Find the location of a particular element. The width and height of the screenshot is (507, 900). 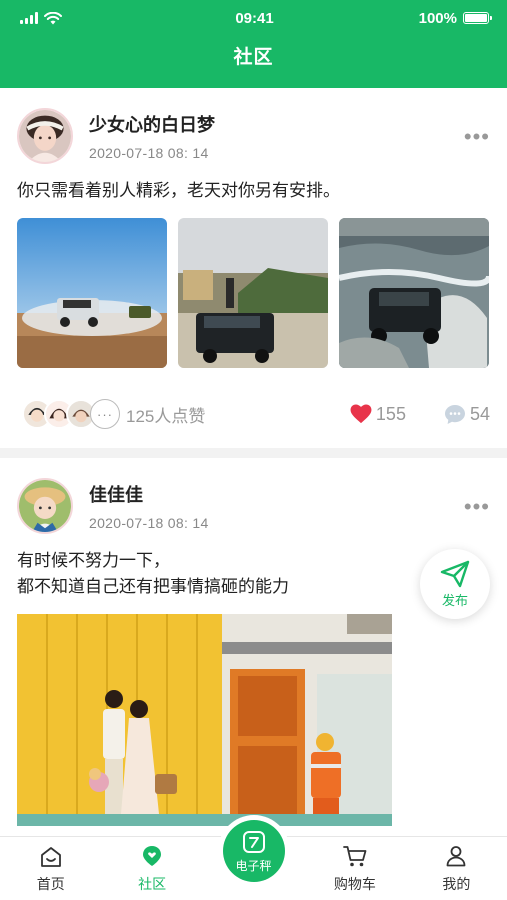

tab-label: 电子秤 is located at coordinates (253, 865).